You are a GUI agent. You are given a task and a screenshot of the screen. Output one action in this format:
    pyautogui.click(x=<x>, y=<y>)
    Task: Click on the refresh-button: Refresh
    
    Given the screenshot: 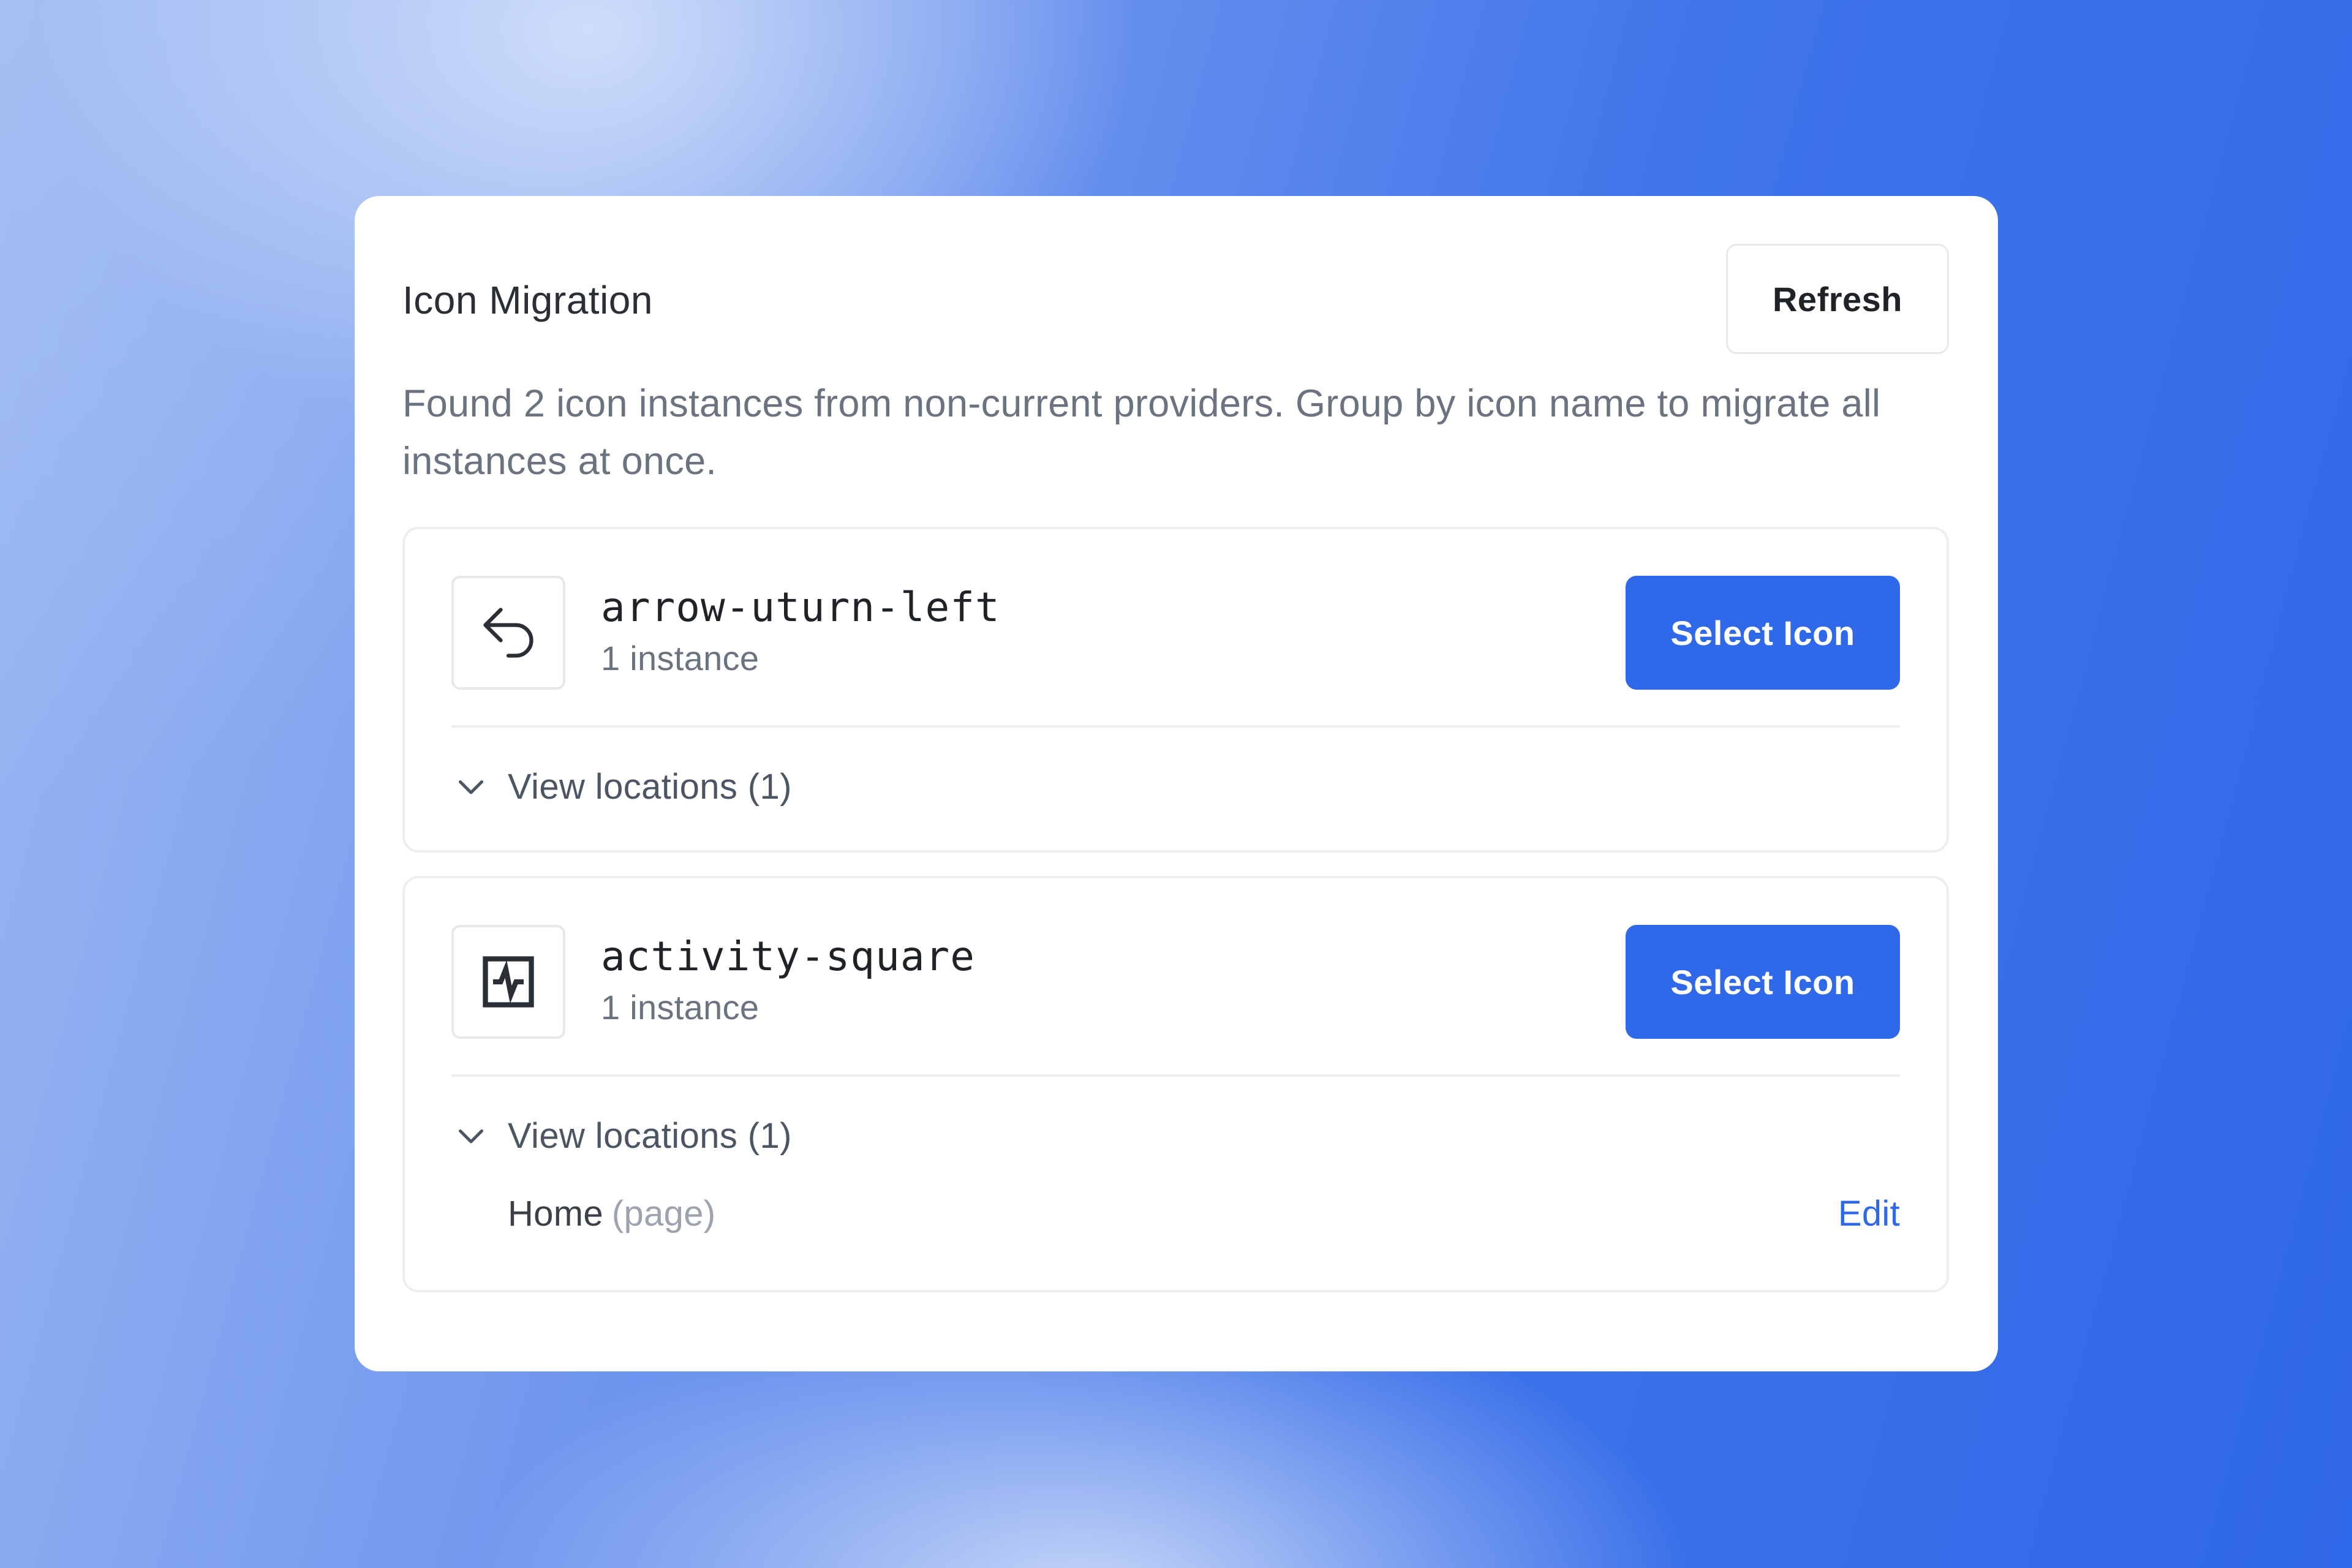 What is the action you would take?
    pyautogui.click(x=1838, y=299)
    